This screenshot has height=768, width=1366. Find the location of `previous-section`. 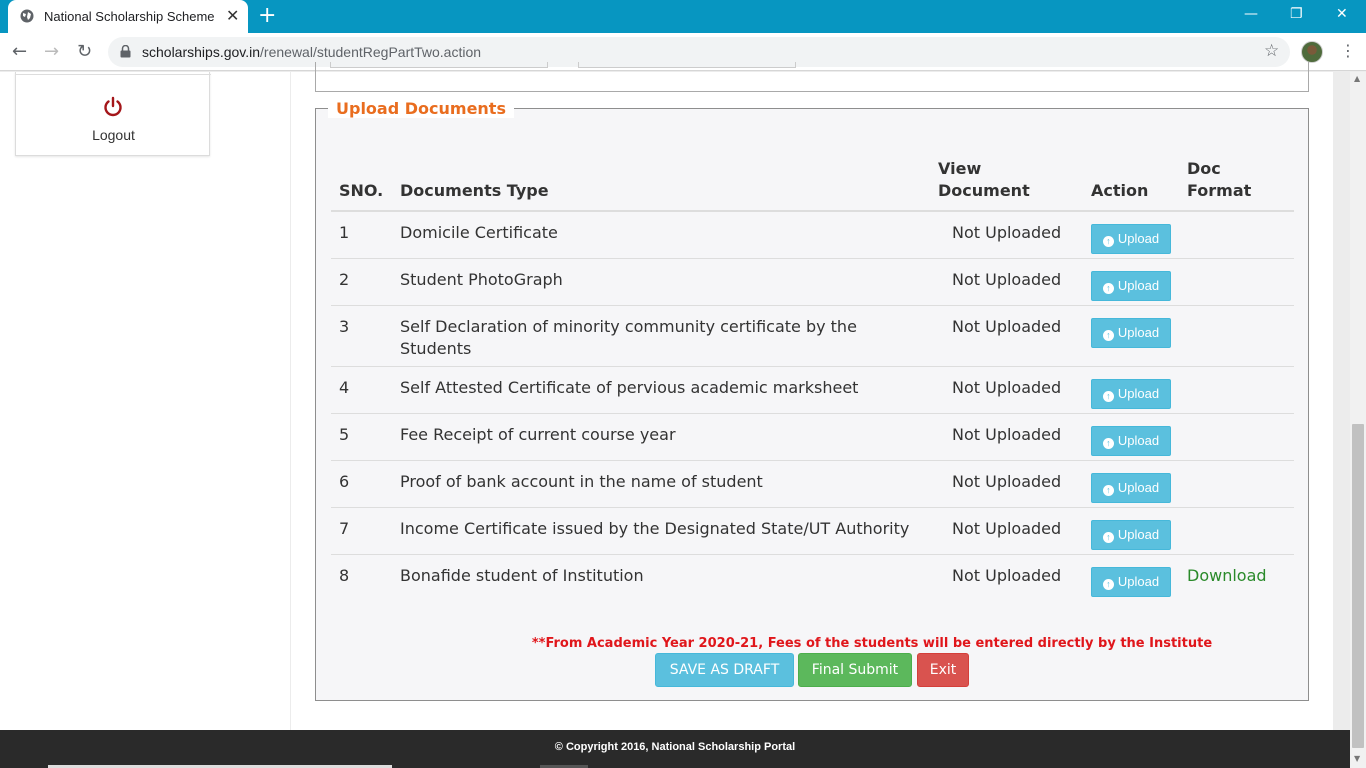

previous-section is located at coordinates (812, 77).